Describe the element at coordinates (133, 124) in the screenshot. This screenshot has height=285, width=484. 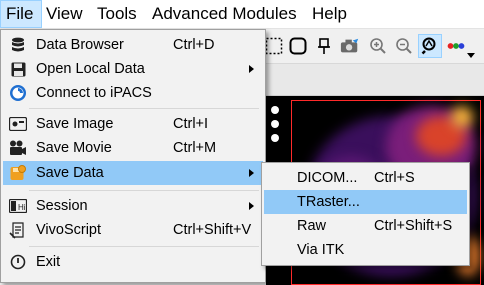
I see `menu-item-save-image: Save Image Ctrl+I` at that location.